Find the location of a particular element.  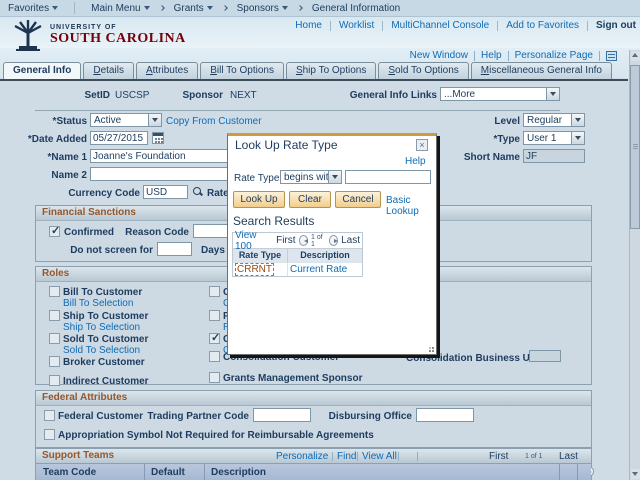

tab-sold-to-options: Sold To Options is located at coordinates (423, 70).